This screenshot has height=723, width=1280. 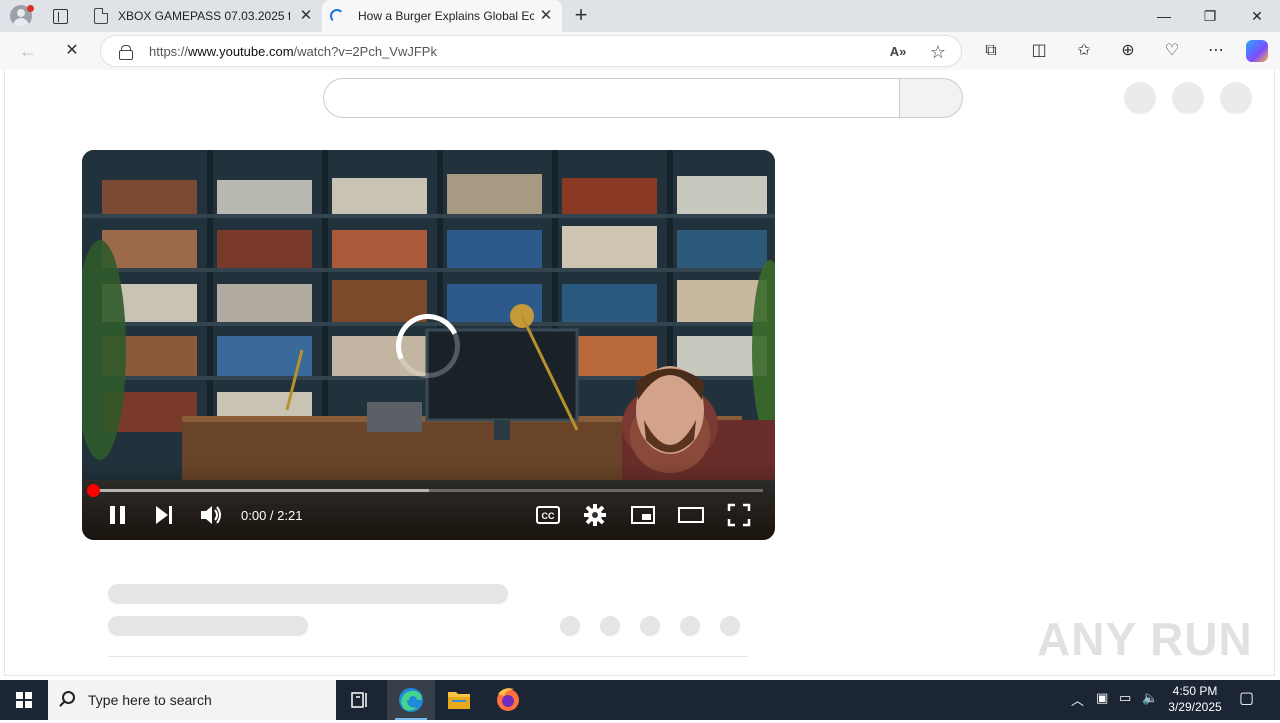 I want to click on lock-icon, so click(x=126, y=52).